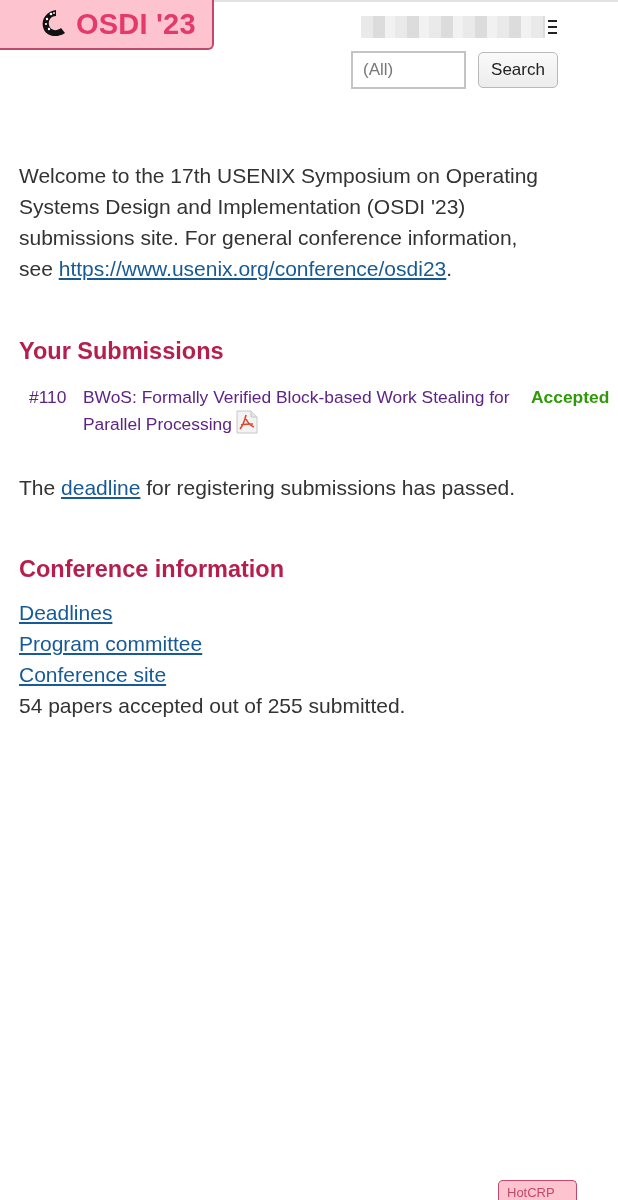  I want to click on welcome-text: Welcome to the 17th USENIX Symposium on Operating Systems Design and Implementation (OSDI '23) submissions site. For general conference information, see https://www.usenix.org/conference/osdi23., so click(279, 222).